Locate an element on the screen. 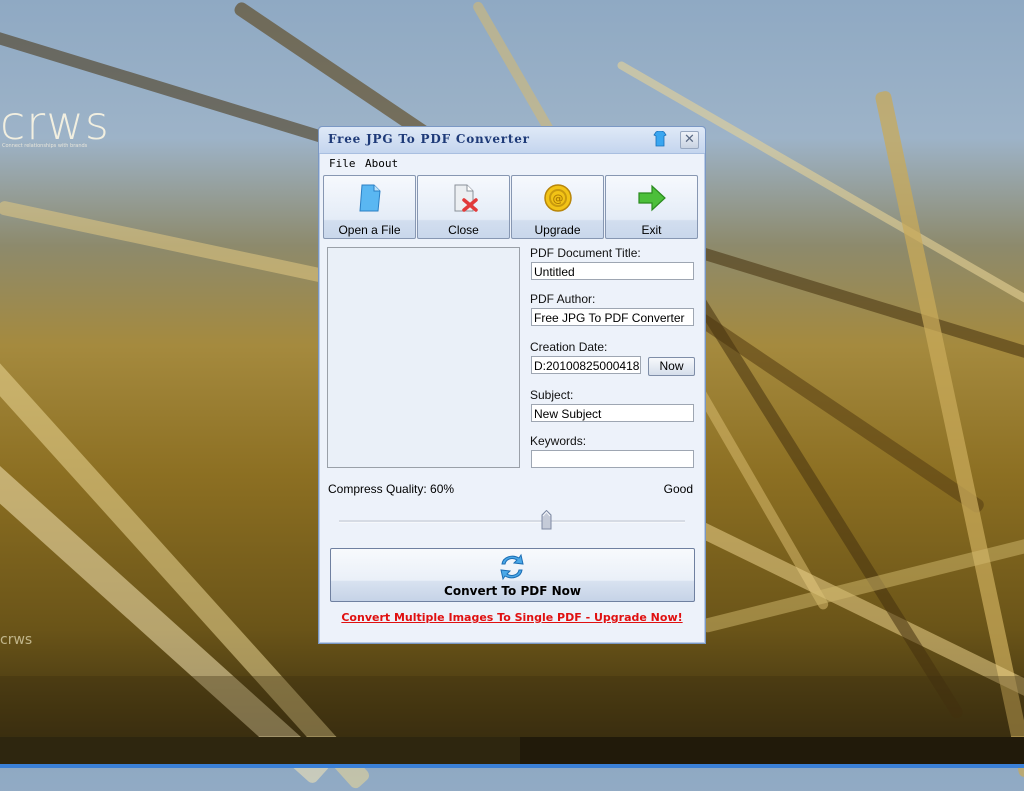  creation-date-input: D:20100825000418 is located at coordinates (586, 365).